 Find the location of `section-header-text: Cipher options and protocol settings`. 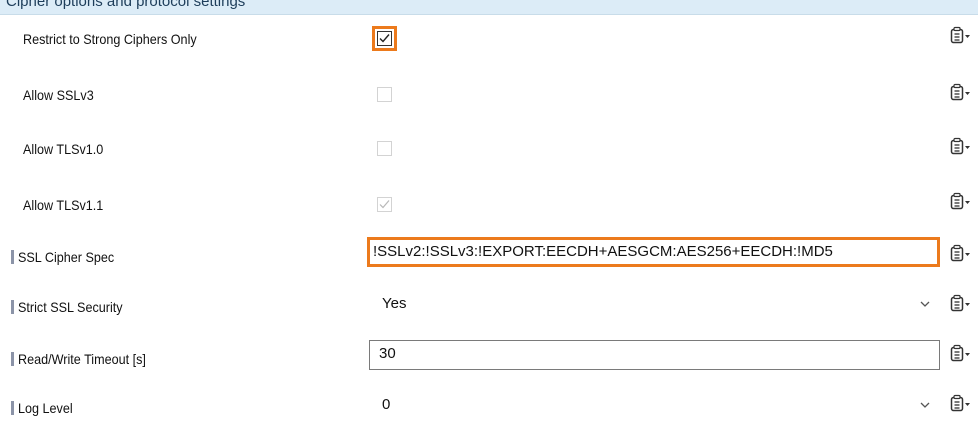

section-header-text: Cipher options and protocol settings is located at coordinates (126, 5).